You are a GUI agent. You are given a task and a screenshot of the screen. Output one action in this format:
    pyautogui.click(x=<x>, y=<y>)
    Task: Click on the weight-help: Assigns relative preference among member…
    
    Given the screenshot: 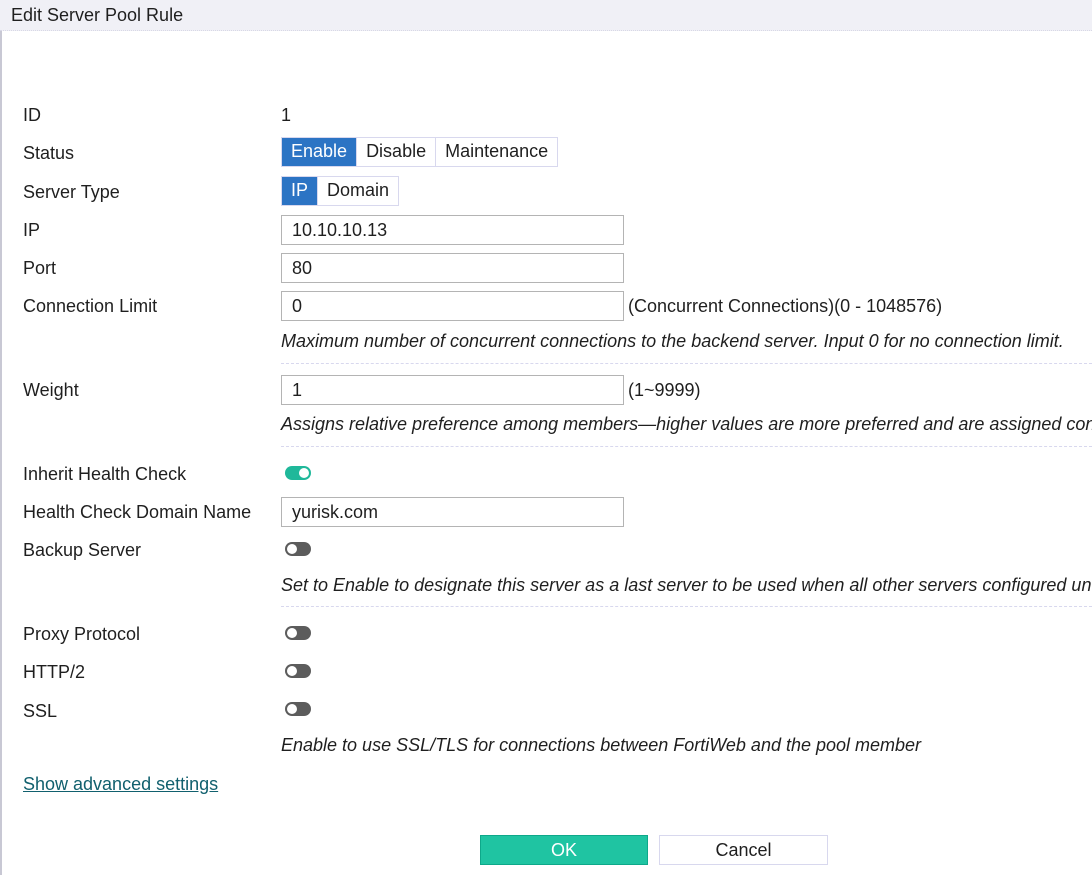 What is the action you would take?
    pyautogui.click(x=686, y=424)
    